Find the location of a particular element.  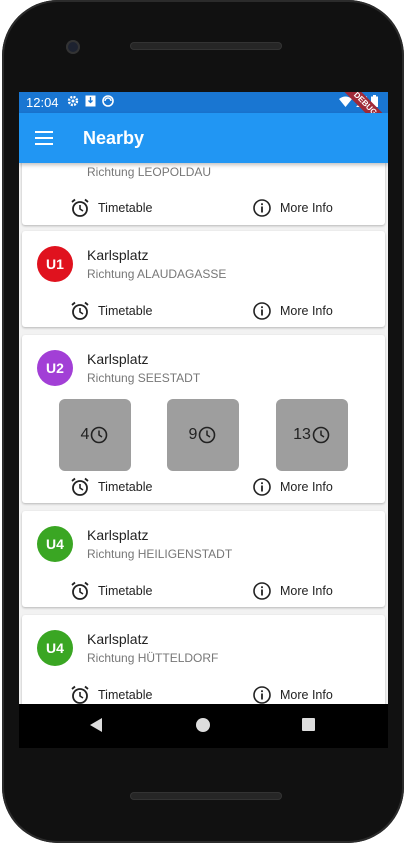

page-title: Nearby is located at coordinates (114, 137).